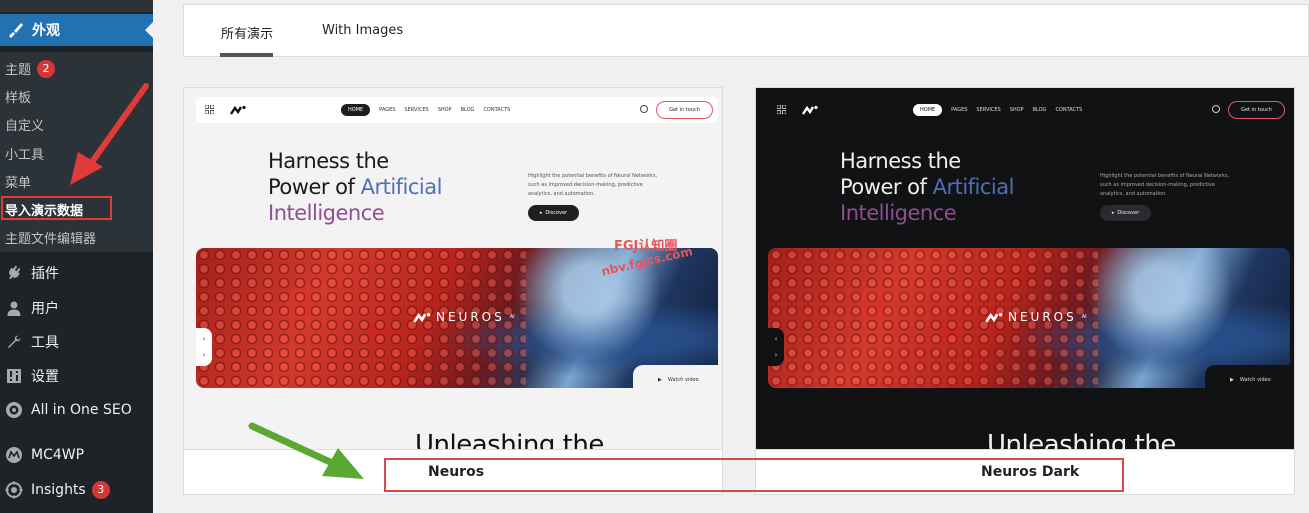 The width and height of the screenshot is (1309, 513). Describe the element at coordinates (45, 274) in the screenshot. I see `menu-label: 插件` at that location.